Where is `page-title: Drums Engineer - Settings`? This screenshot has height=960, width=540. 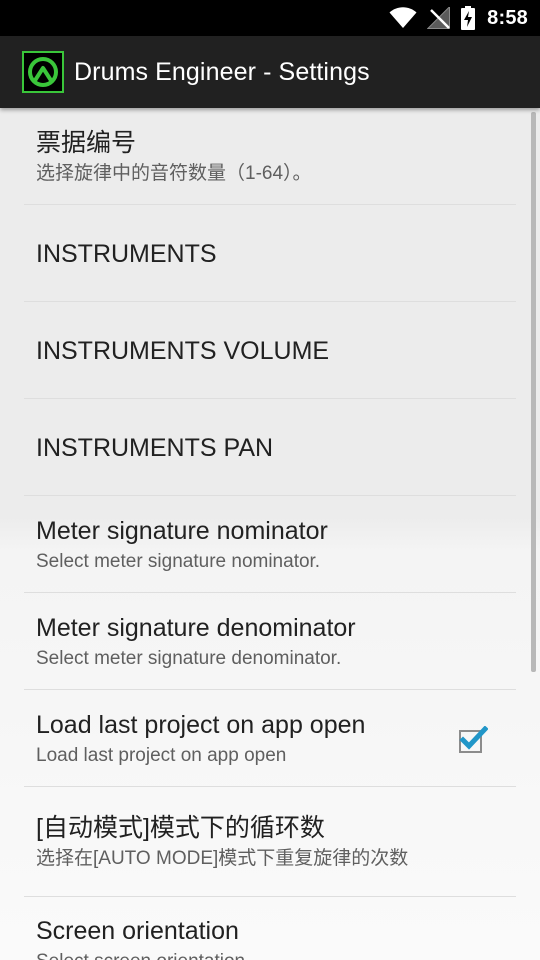 page-title: Drums Engineer - Settings is located at coordinates (222, 71).